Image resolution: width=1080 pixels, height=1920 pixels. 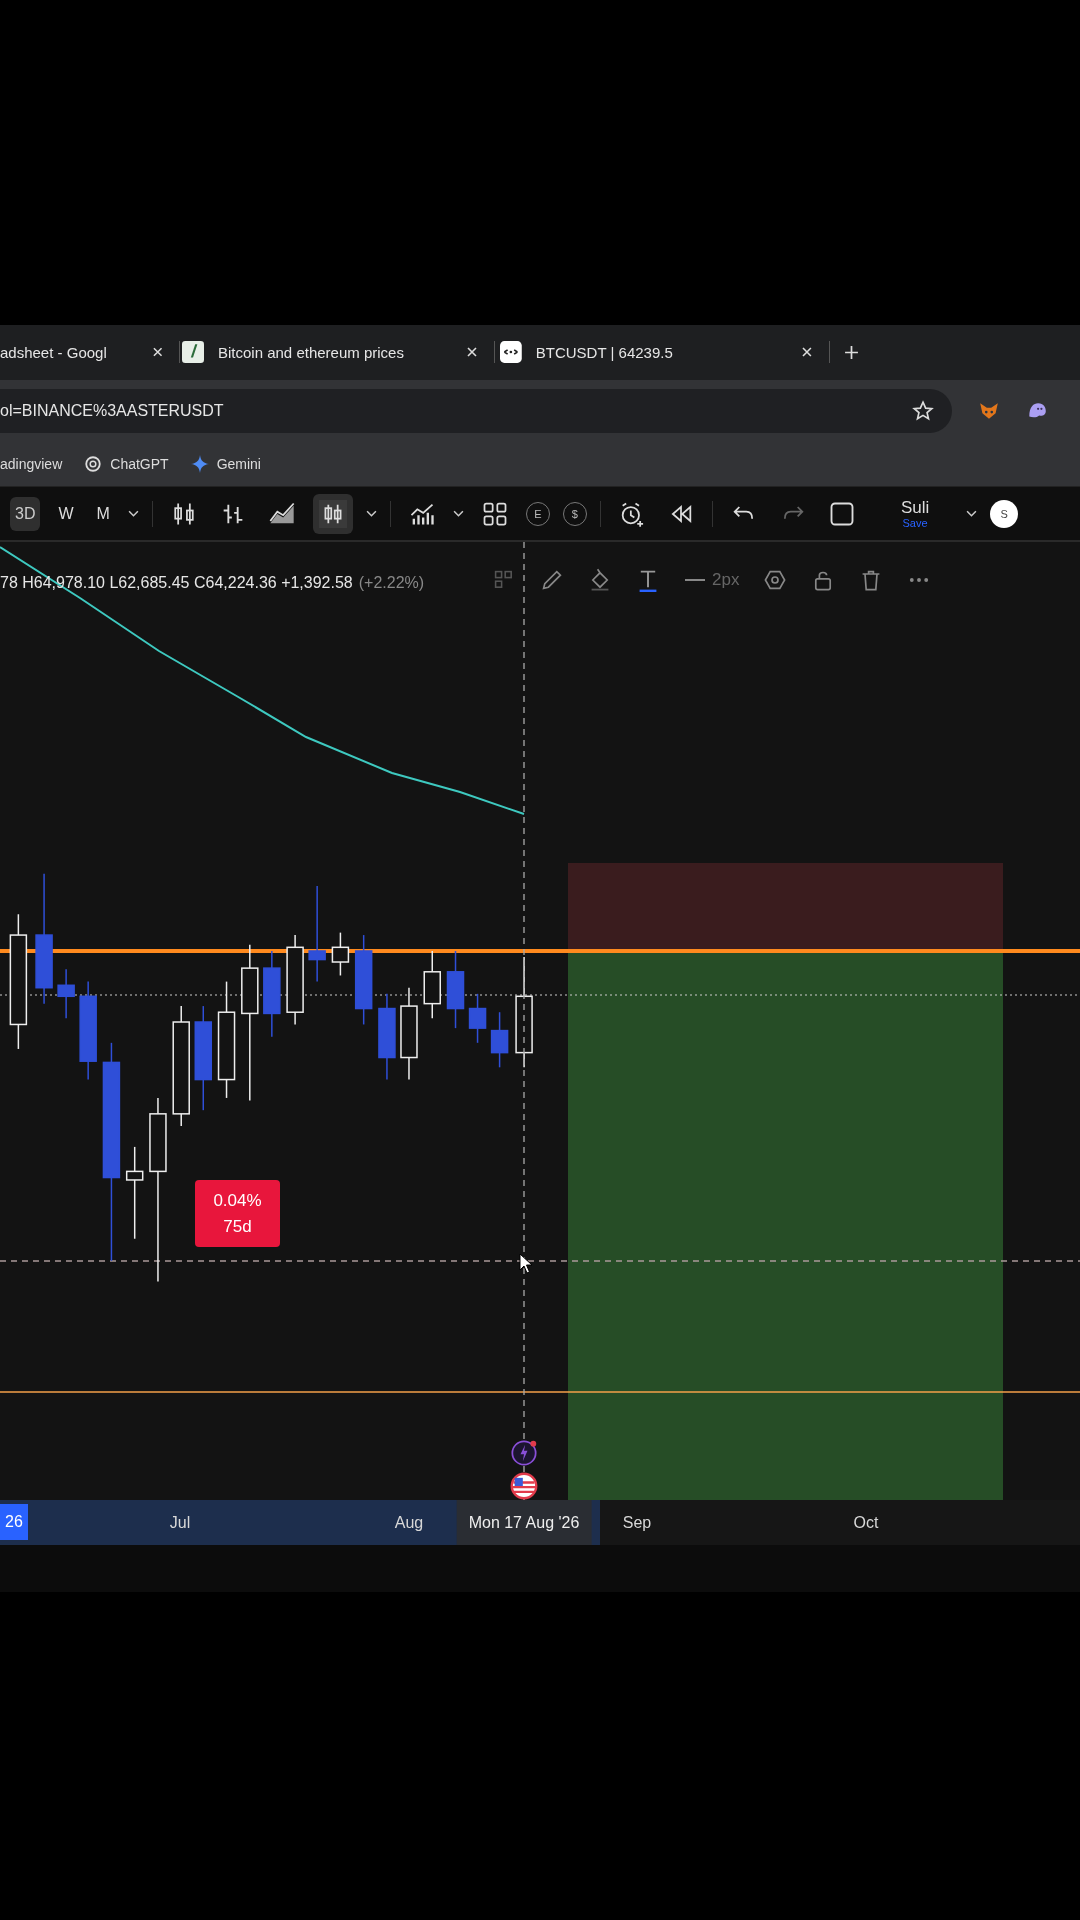 What do you see at coordinates (237, 1213) in the screenshot?
I see `measure-label: 0.04% 75d` at bounding box center [237, 1213].